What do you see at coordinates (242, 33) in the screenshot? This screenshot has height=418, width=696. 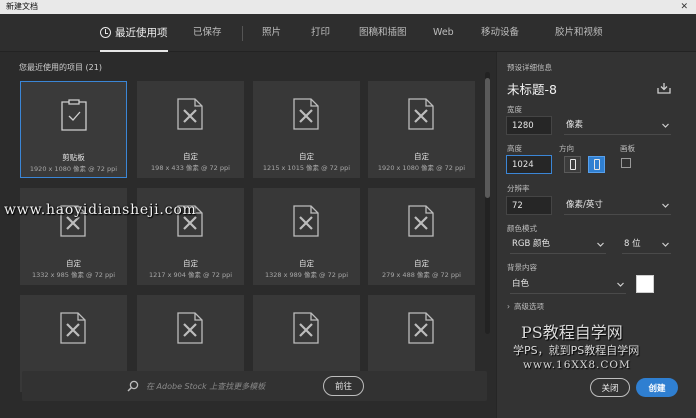 I see `tab-divider` at bounding box center [242, 33].